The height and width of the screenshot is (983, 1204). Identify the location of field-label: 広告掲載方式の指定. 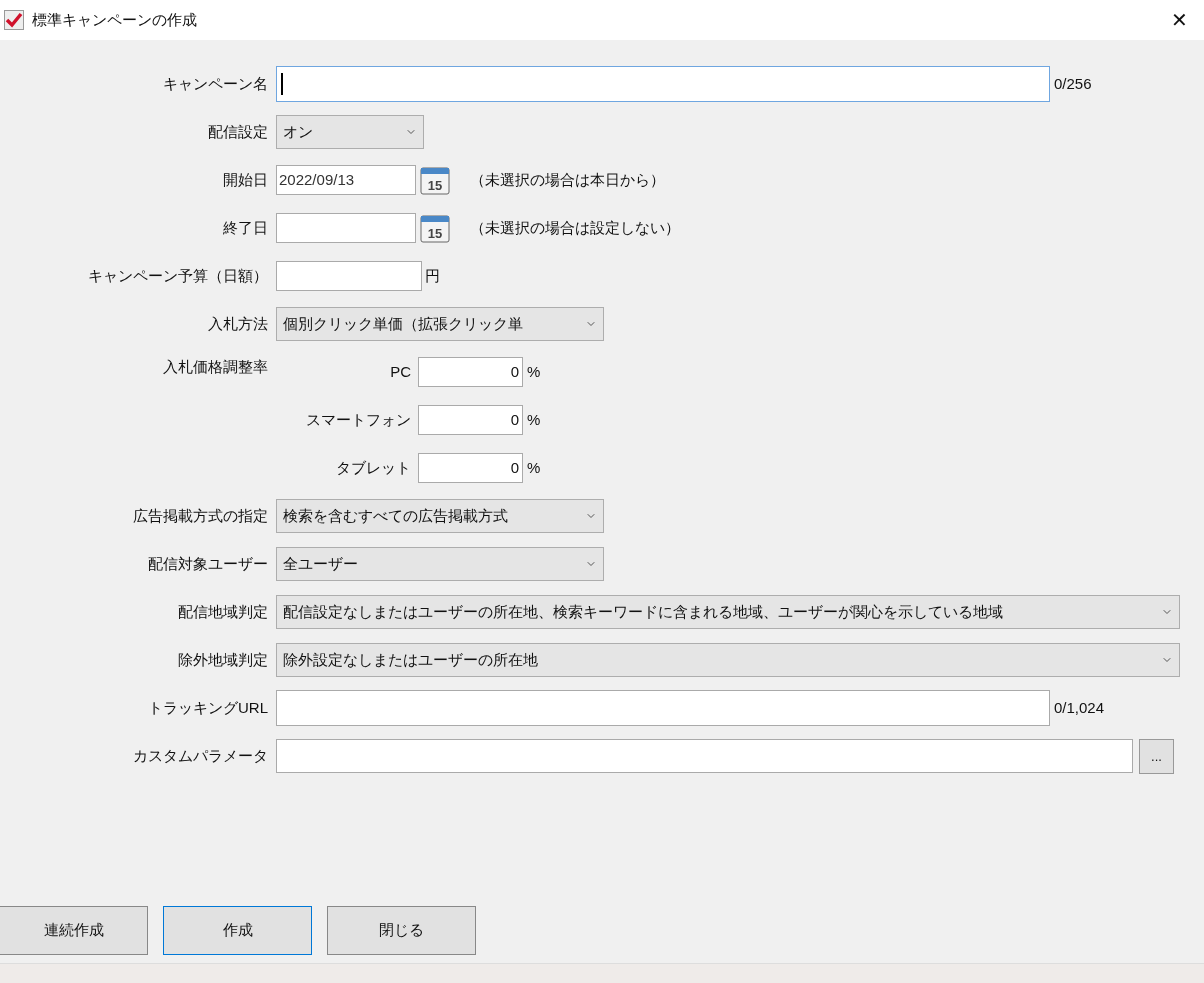
(200, 515).